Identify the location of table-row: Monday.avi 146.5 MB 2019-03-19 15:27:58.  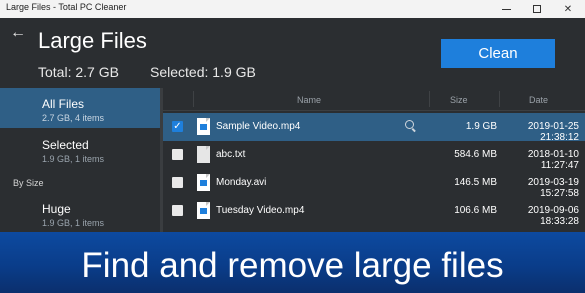
(374, 184).